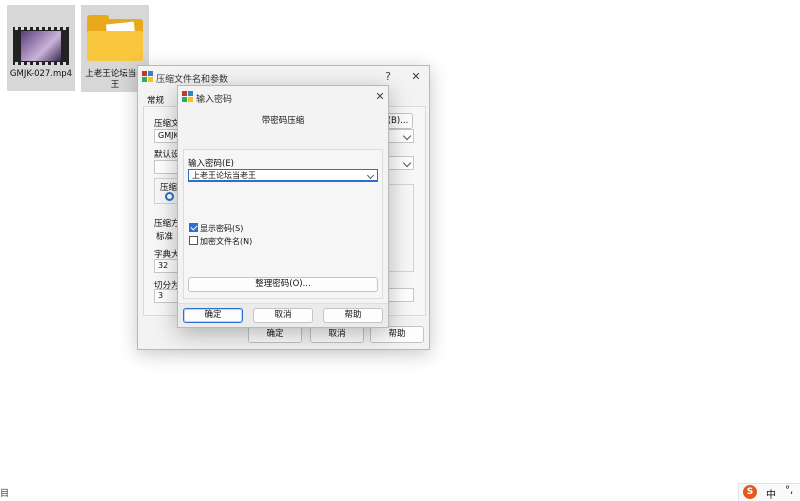 This screenshot has width=800, height=501. Describe the element at coordinates (401, 163) in the screenshot. I see `update-mode-dropdown` at that location.